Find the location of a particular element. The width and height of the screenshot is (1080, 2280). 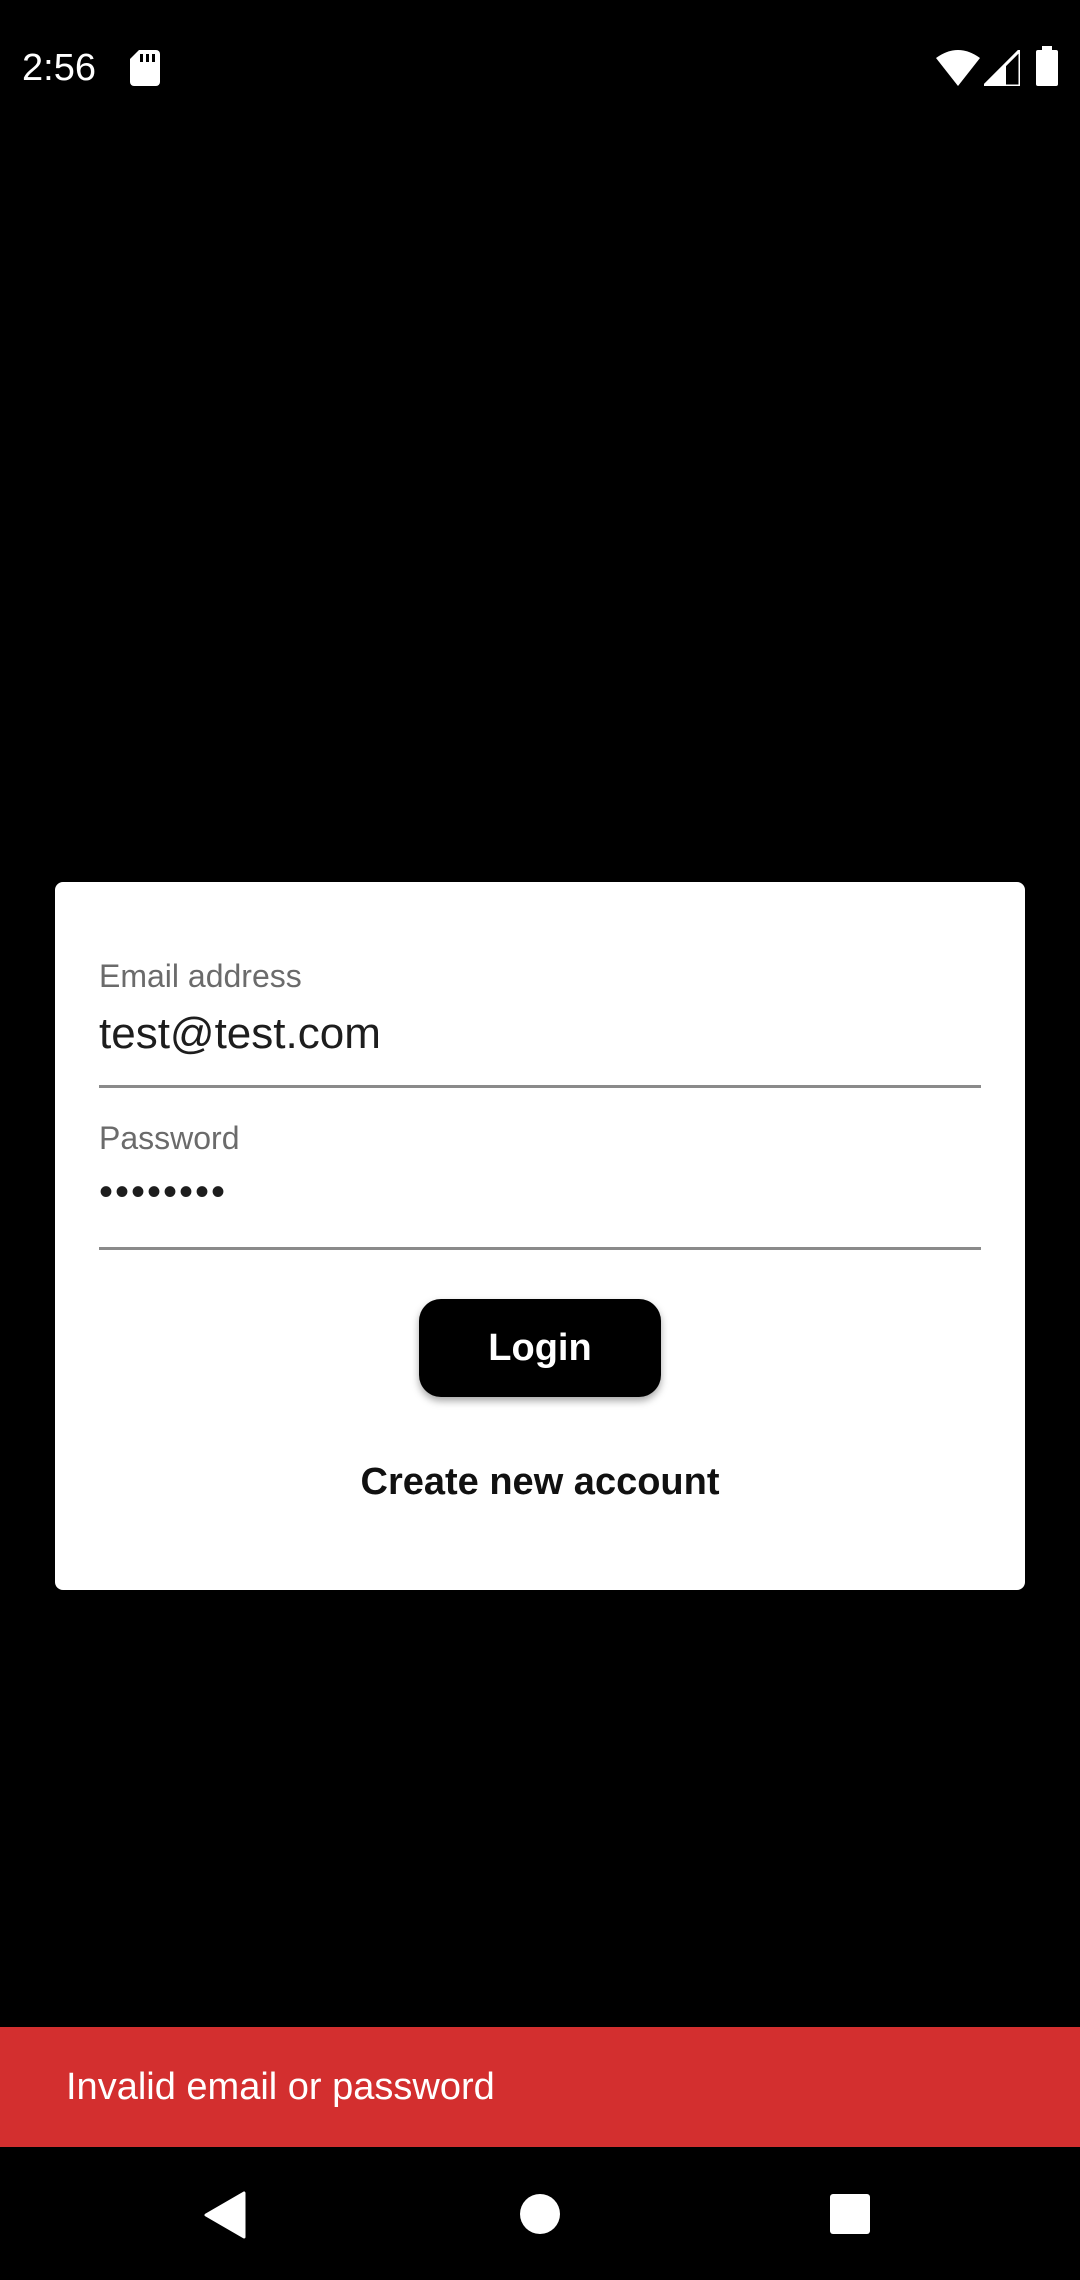

password-field: Password •••••••• is located at coordinates (540, 1184).